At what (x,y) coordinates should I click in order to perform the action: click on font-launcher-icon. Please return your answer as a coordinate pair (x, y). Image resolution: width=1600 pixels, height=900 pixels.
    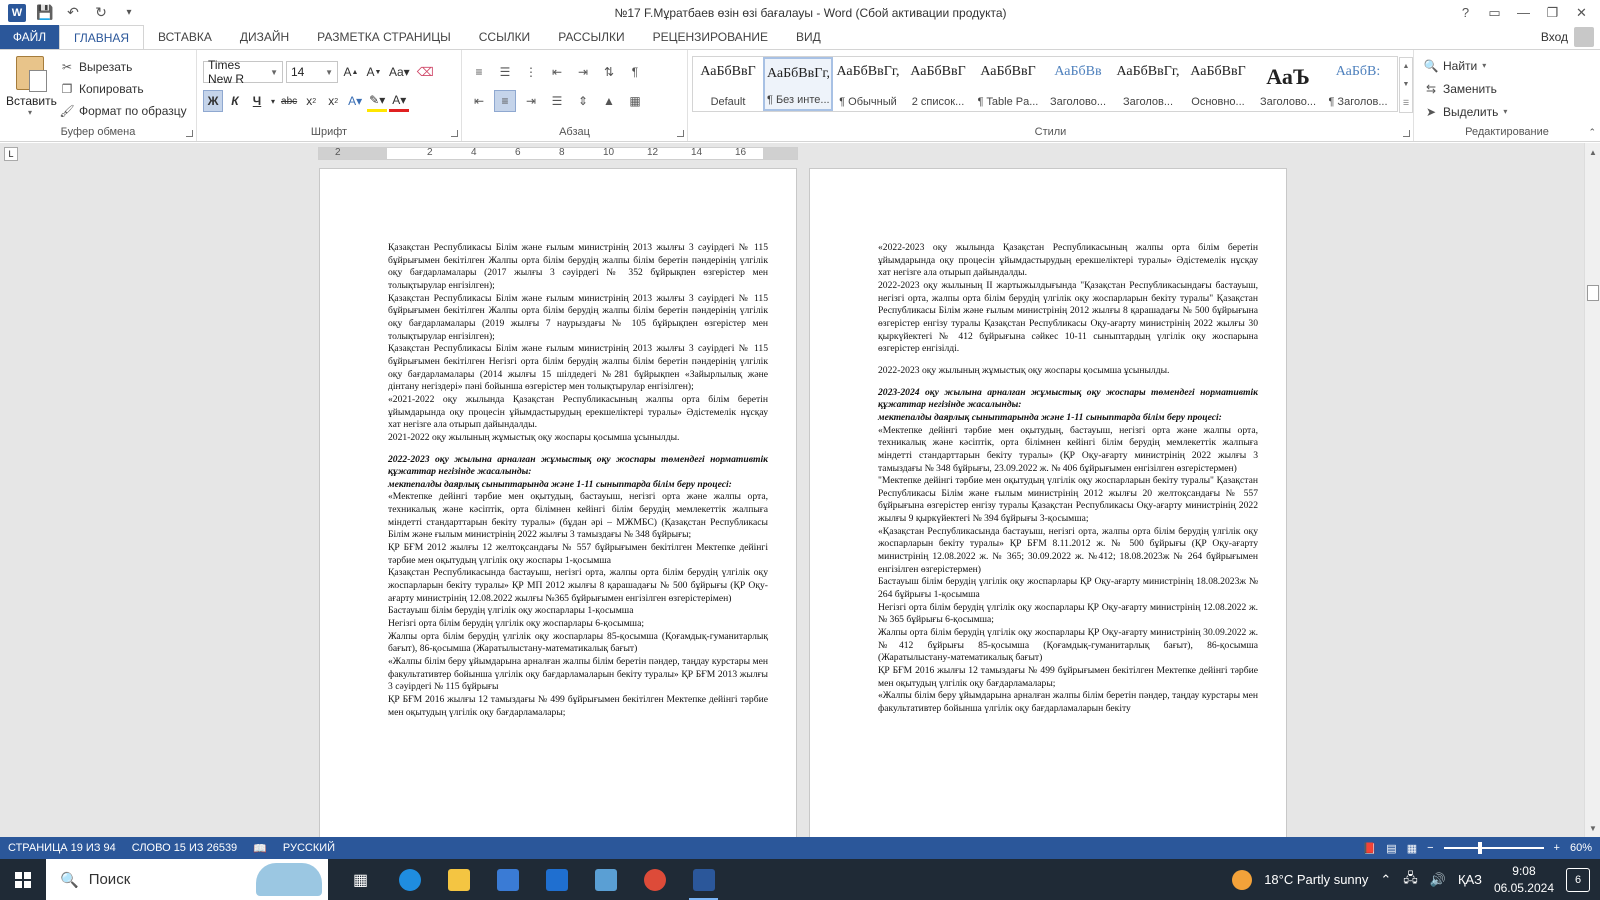
    Looking at the image, I should click on (454, 133).